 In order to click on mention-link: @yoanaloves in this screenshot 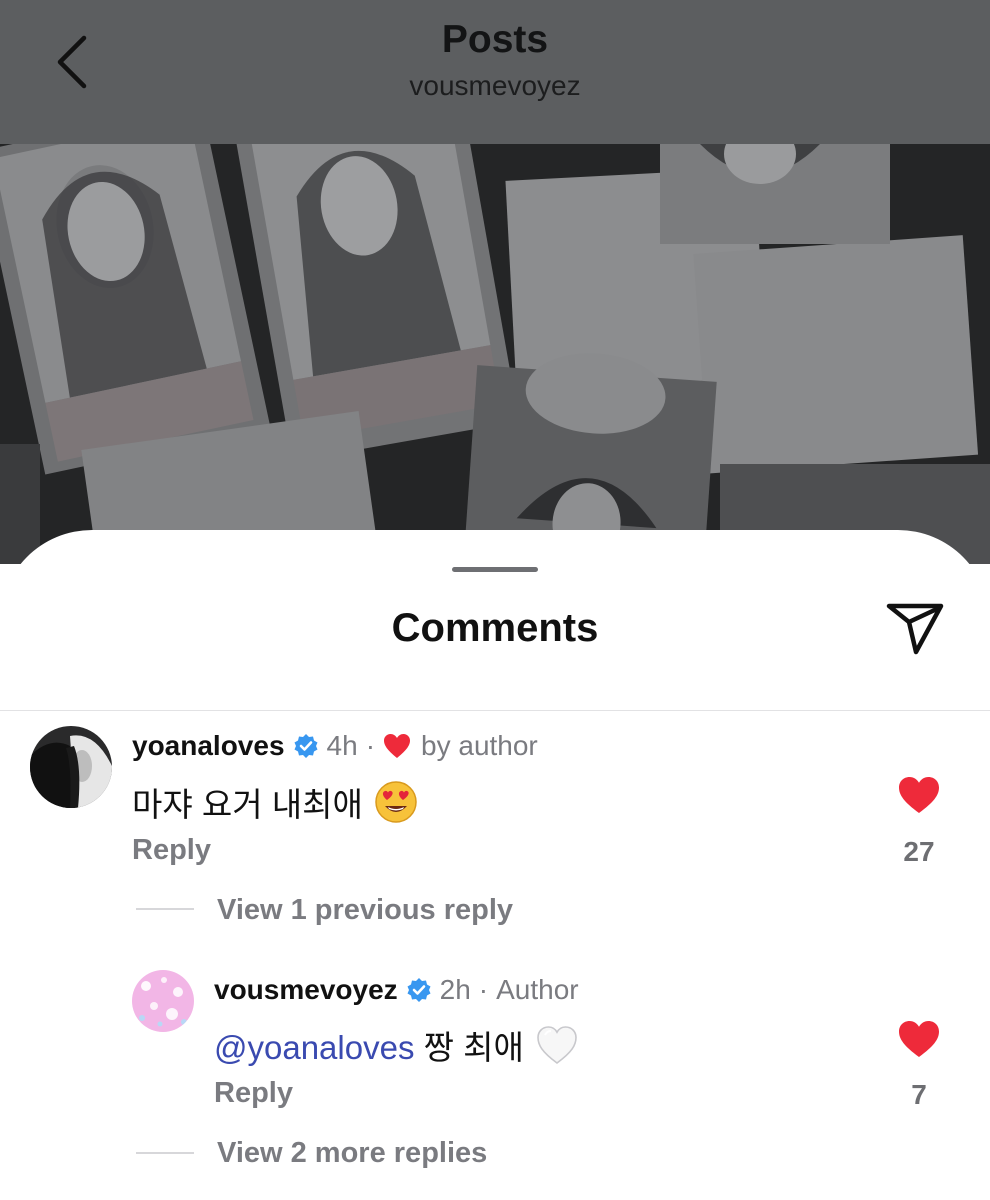, I will do `click(314, 1047)`.